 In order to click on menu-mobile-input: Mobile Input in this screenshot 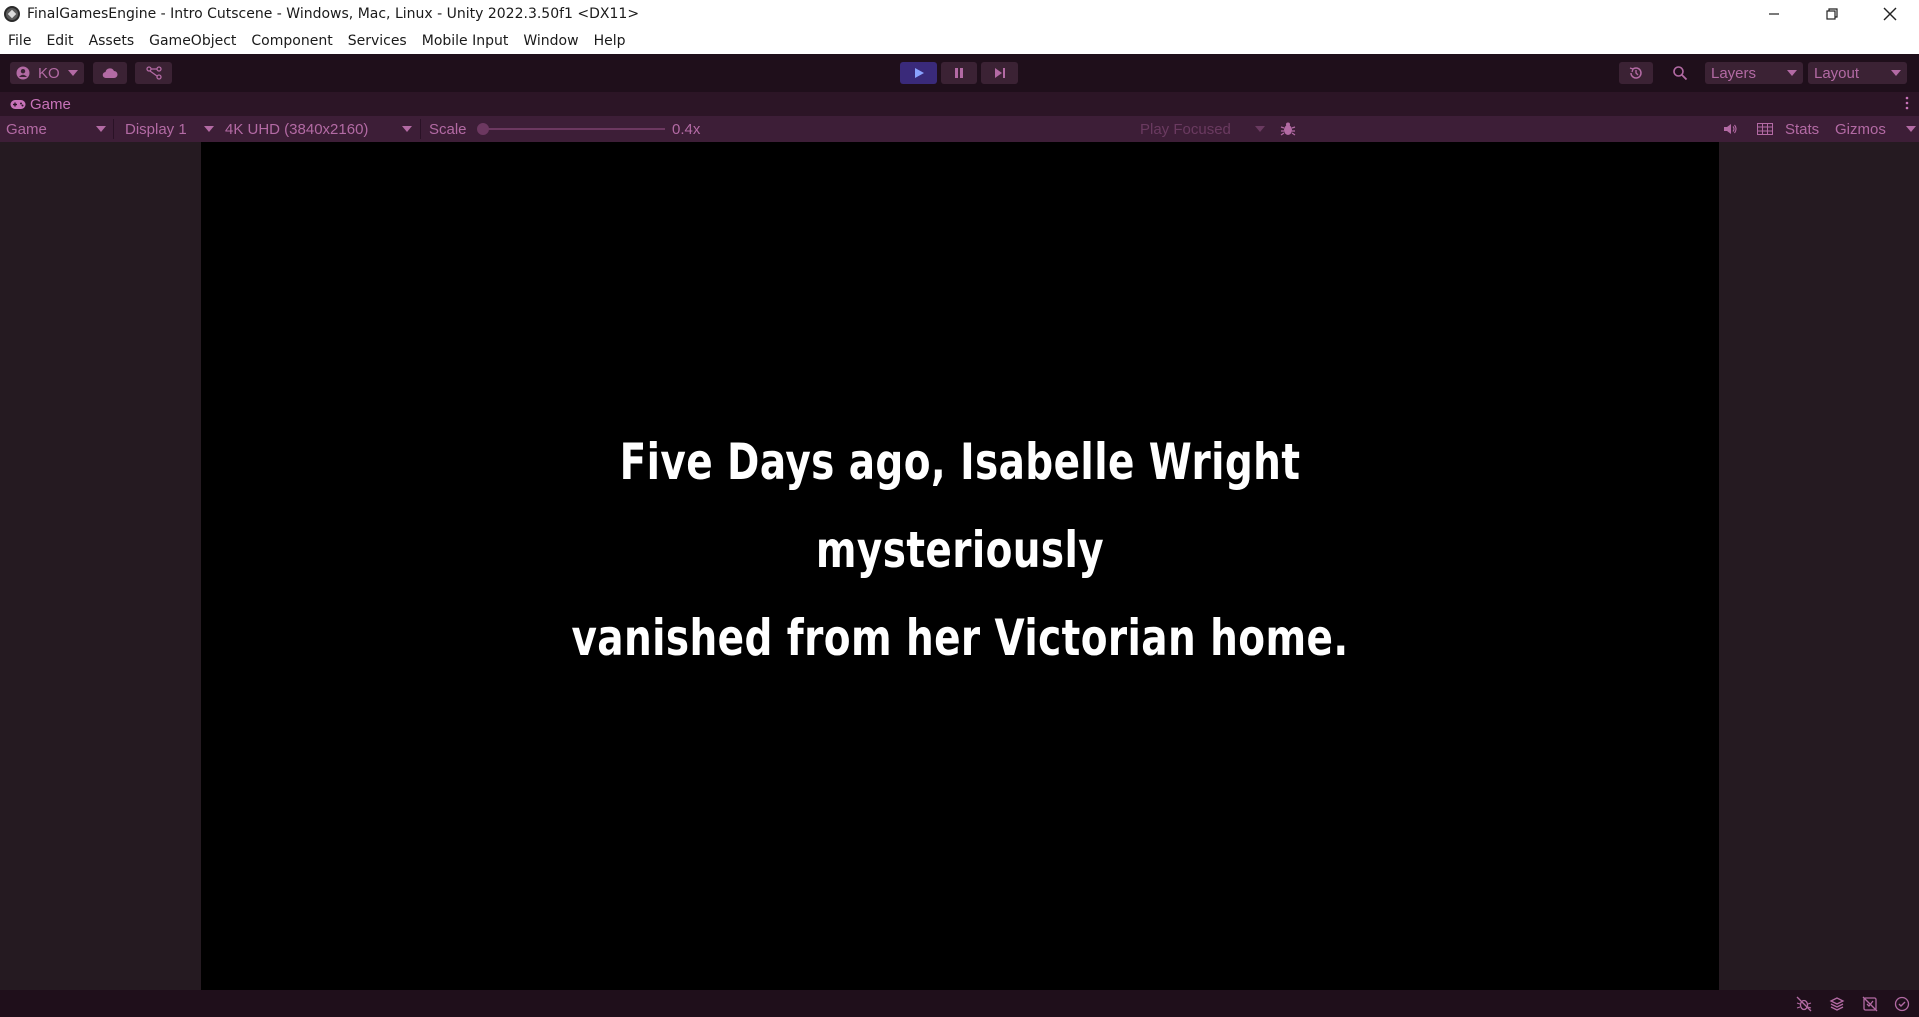, I will do `click(465, 41)`.